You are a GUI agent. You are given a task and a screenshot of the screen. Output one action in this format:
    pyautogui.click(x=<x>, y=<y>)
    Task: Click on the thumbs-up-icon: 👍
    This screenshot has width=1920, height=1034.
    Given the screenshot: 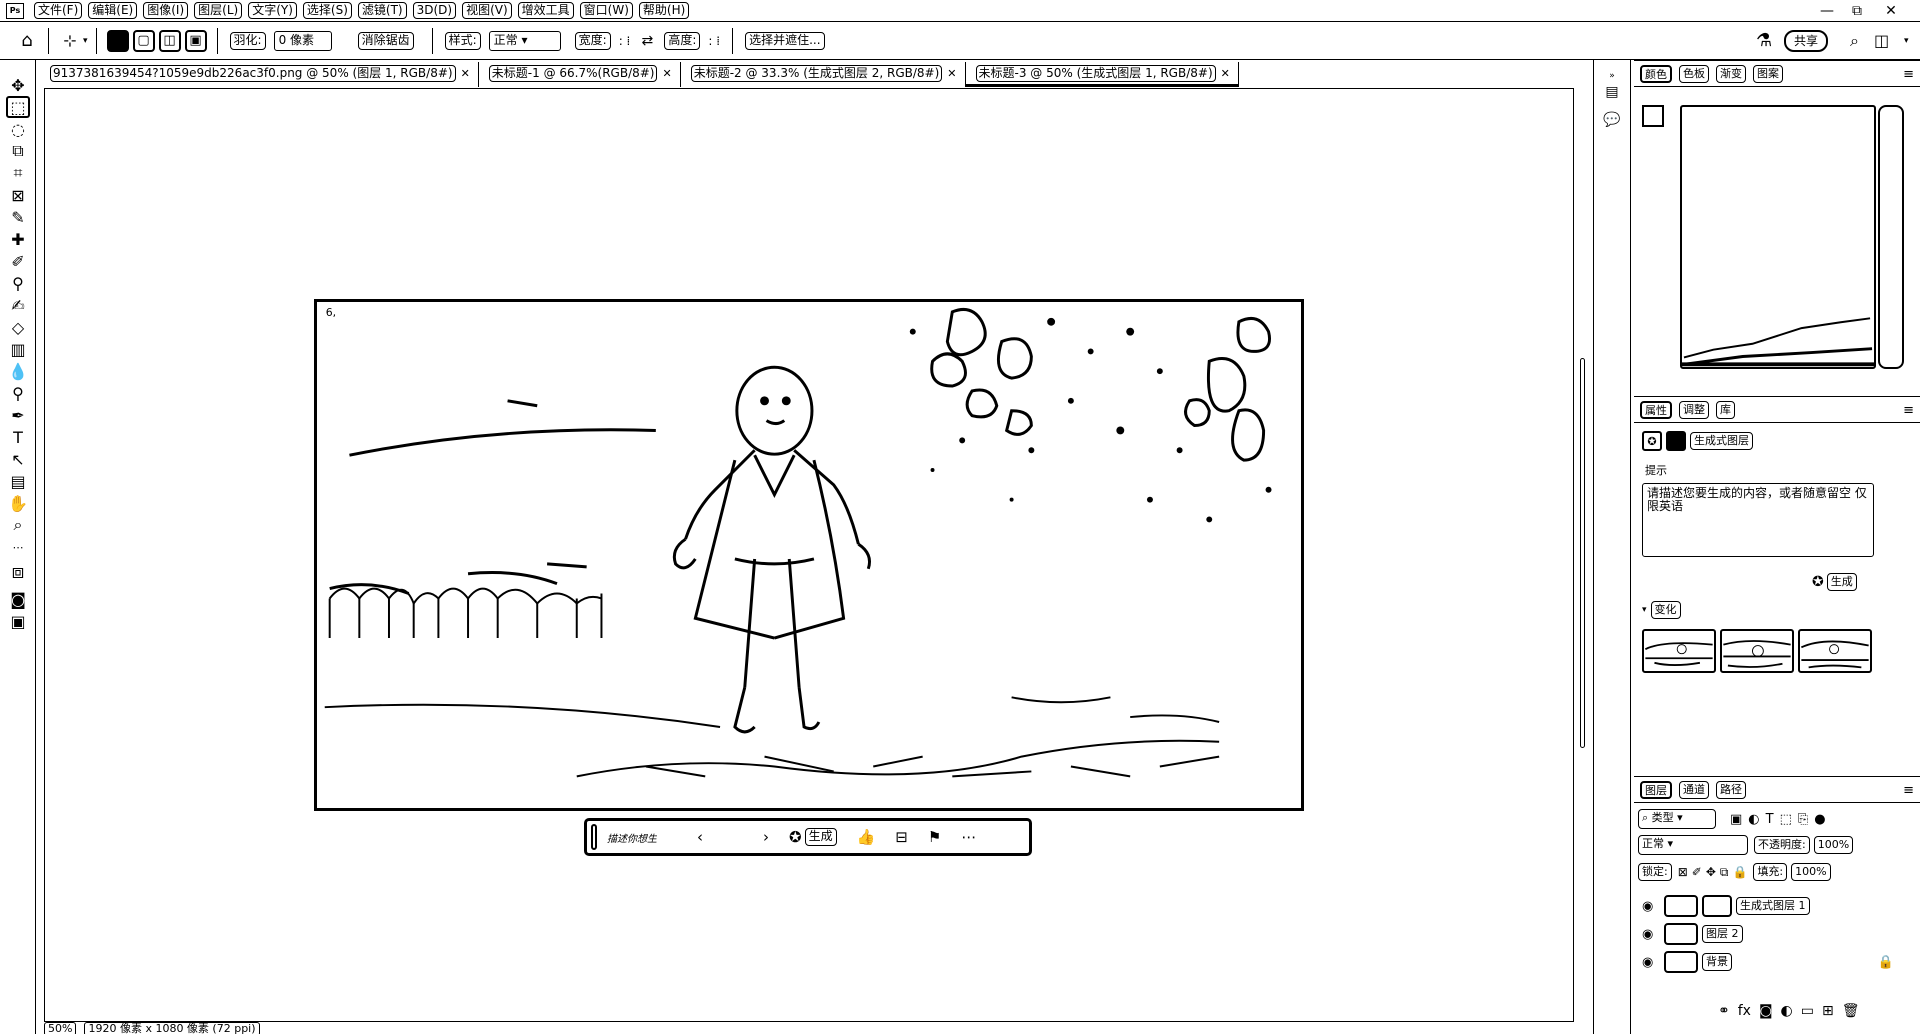 What is the action you would take?
    pyautogui.click(x=866, y=837)
    